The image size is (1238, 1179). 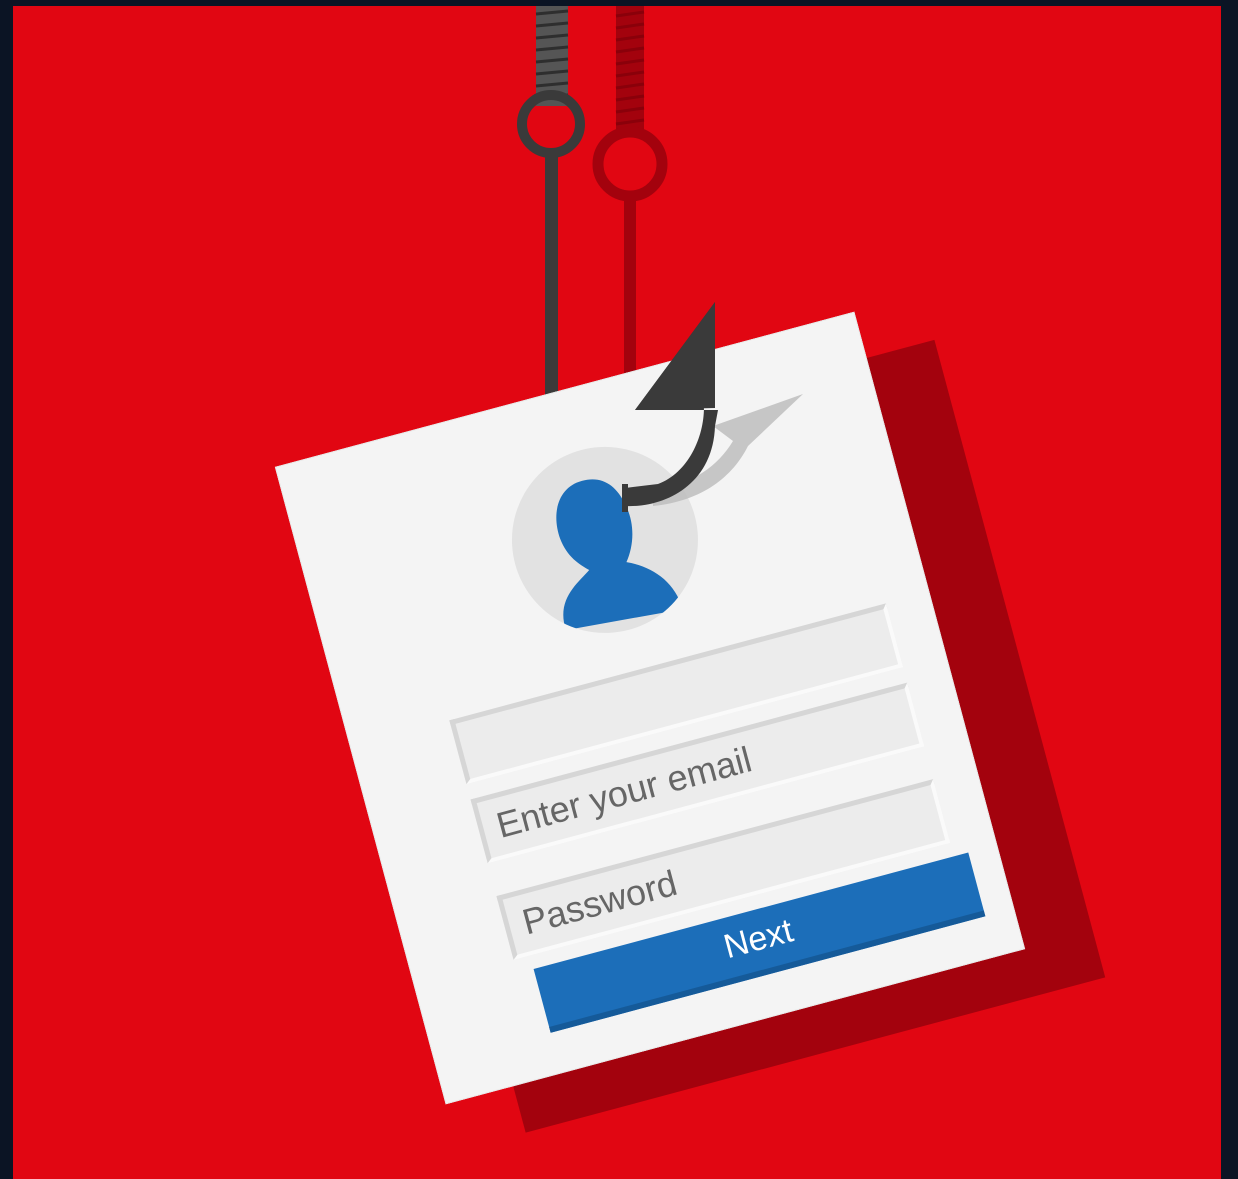 What do you see at coordinates (605, 540) in the screenshot?
I see `user-avatar-icon` at bounding box center [605, 540].